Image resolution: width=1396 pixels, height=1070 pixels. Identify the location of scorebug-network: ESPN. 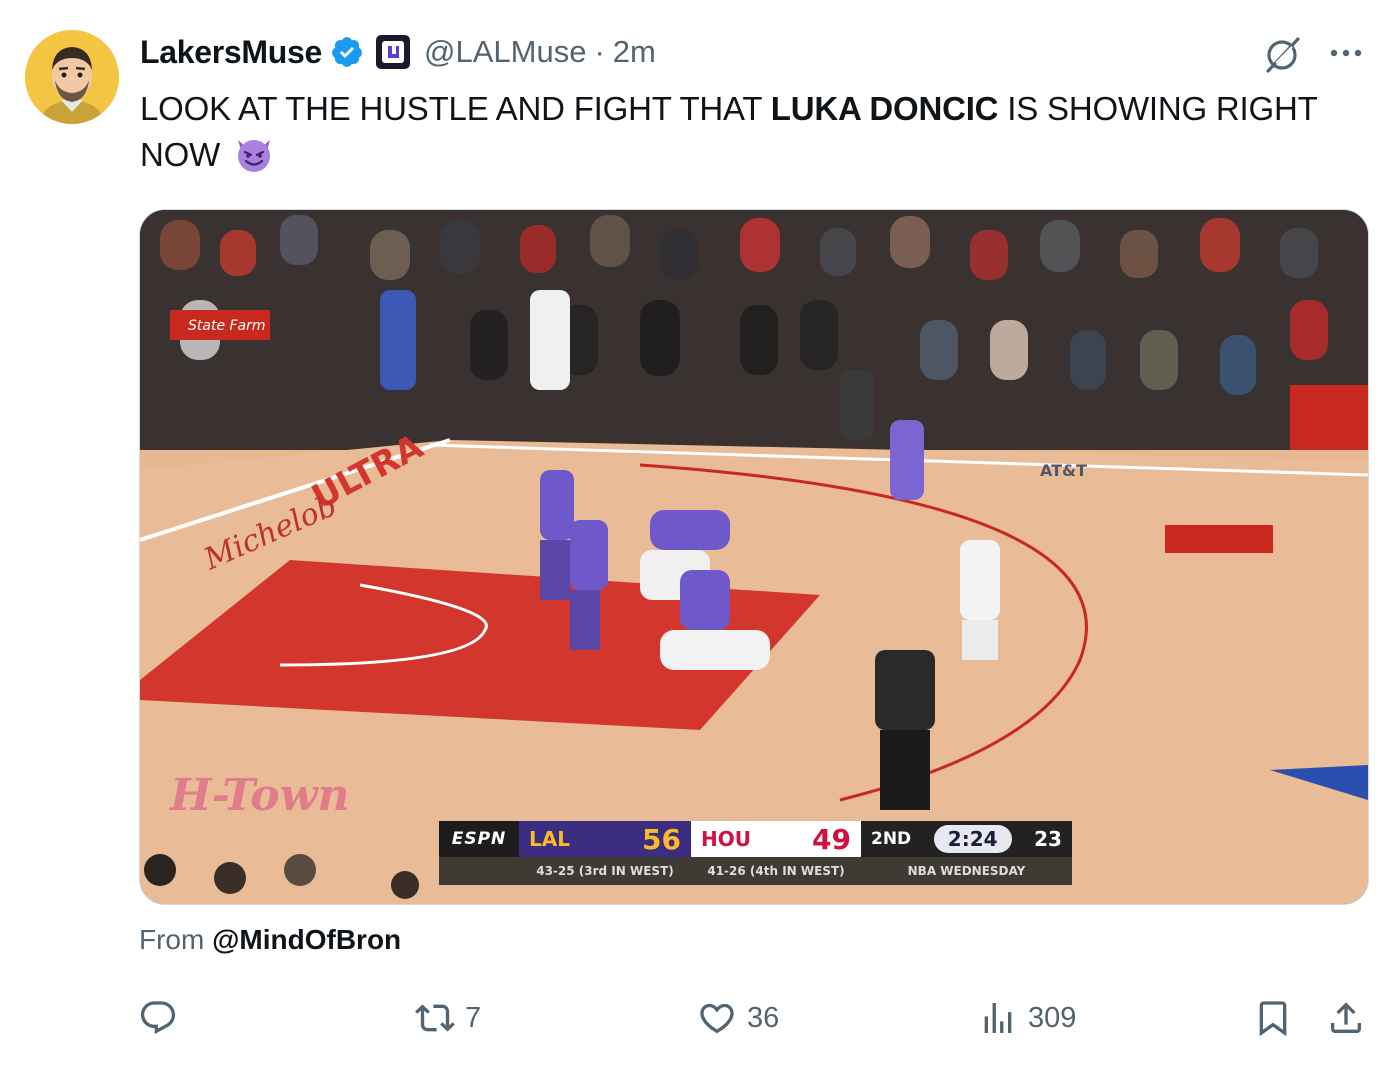
(479, 839).